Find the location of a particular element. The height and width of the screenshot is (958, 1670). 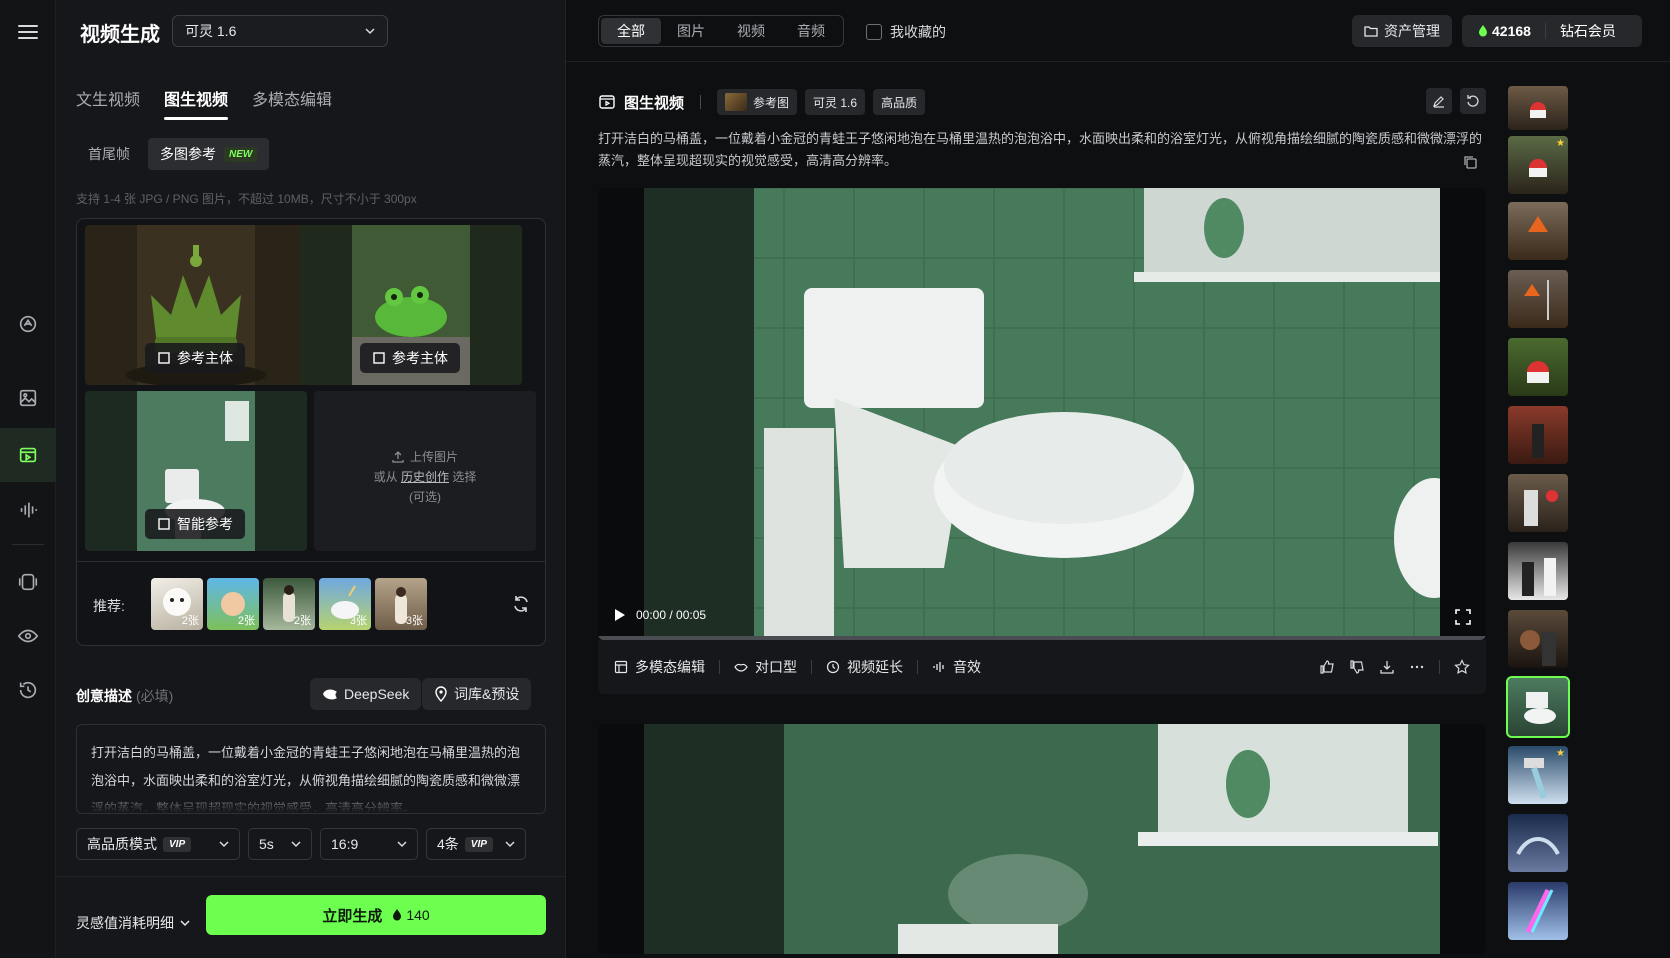

upload-content: 上传图片 或从 历史创作 选择 (可选) is located at coordinates (425, 477).